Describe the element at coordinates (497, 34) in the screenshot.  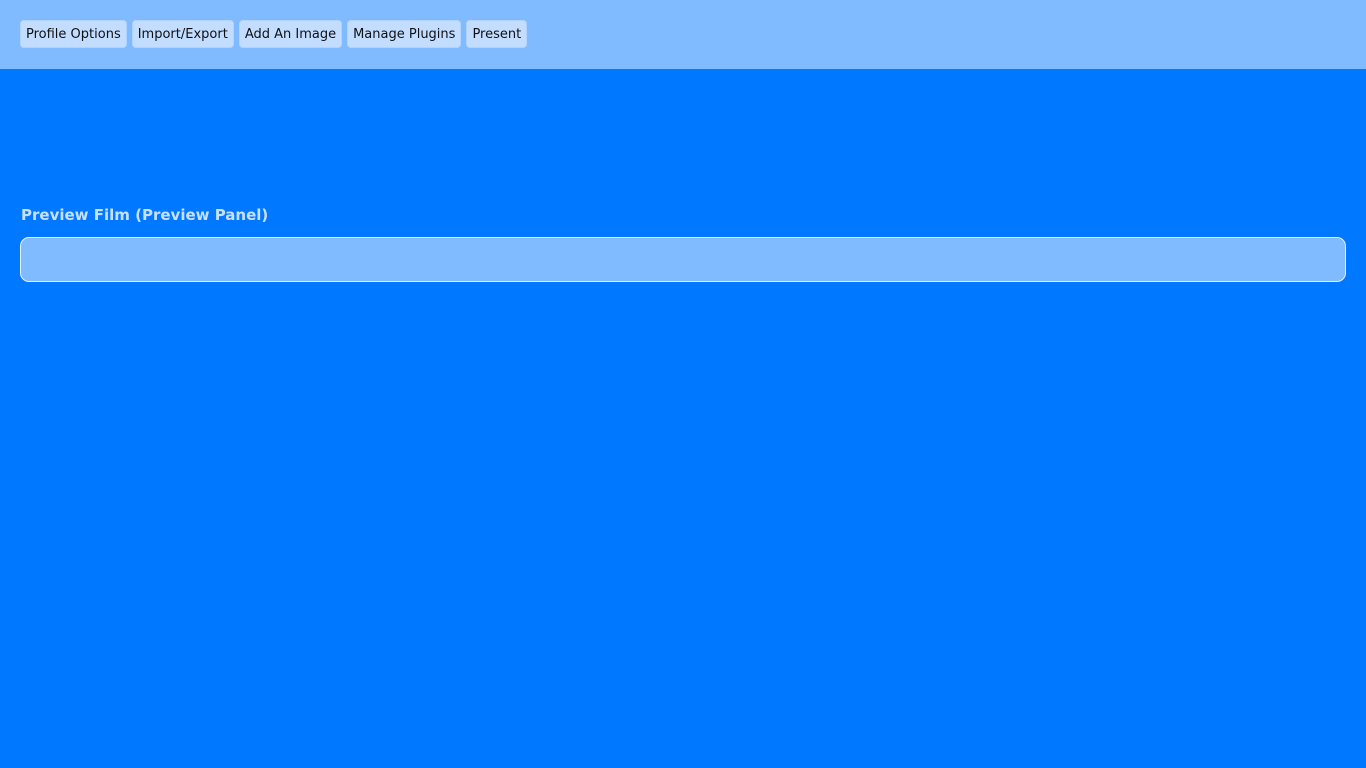
I see `present-button: Present` at that location.